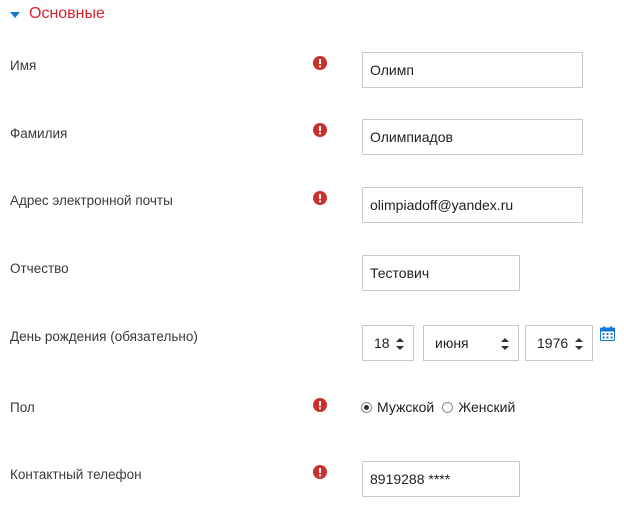 The height and width of the screenshot is (508, 624). I want to click on last-name-input, so click(472, 137).